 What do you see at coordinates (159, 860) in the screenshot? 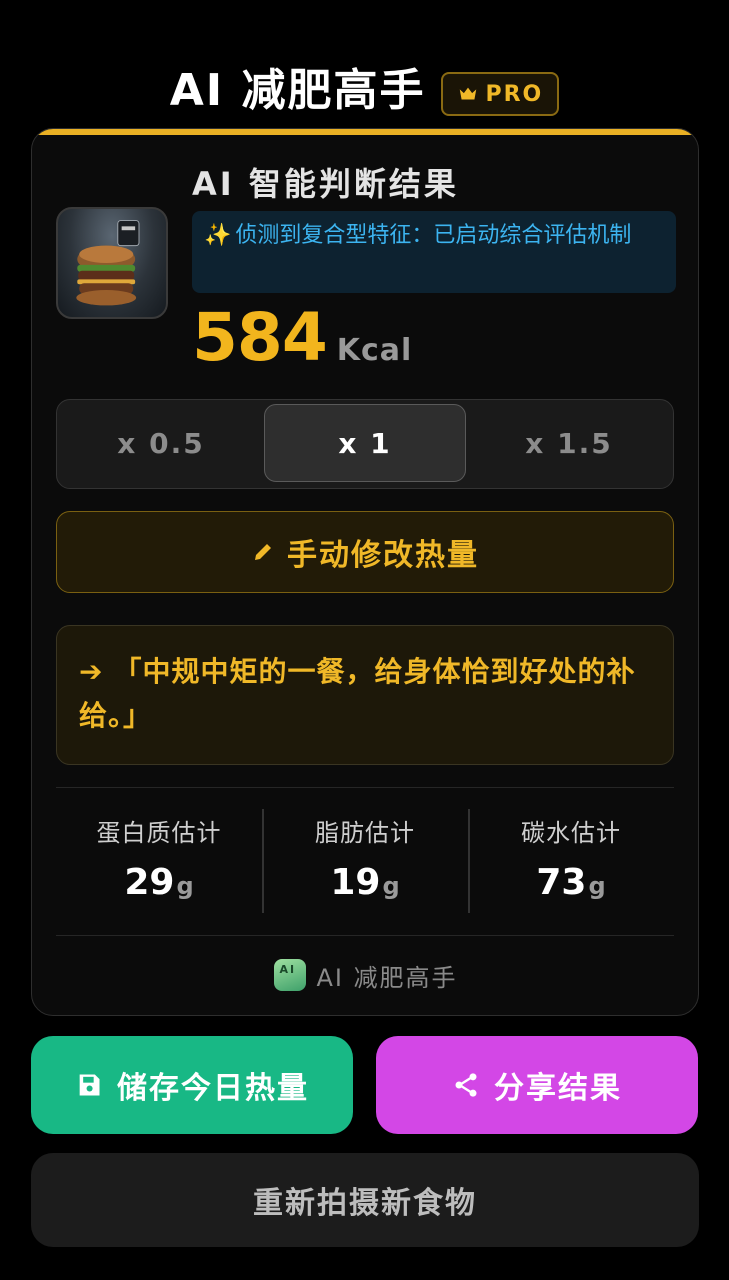
I see `macro-protein: 蛋白质估计 29 g` at bounding box center [159, 860].